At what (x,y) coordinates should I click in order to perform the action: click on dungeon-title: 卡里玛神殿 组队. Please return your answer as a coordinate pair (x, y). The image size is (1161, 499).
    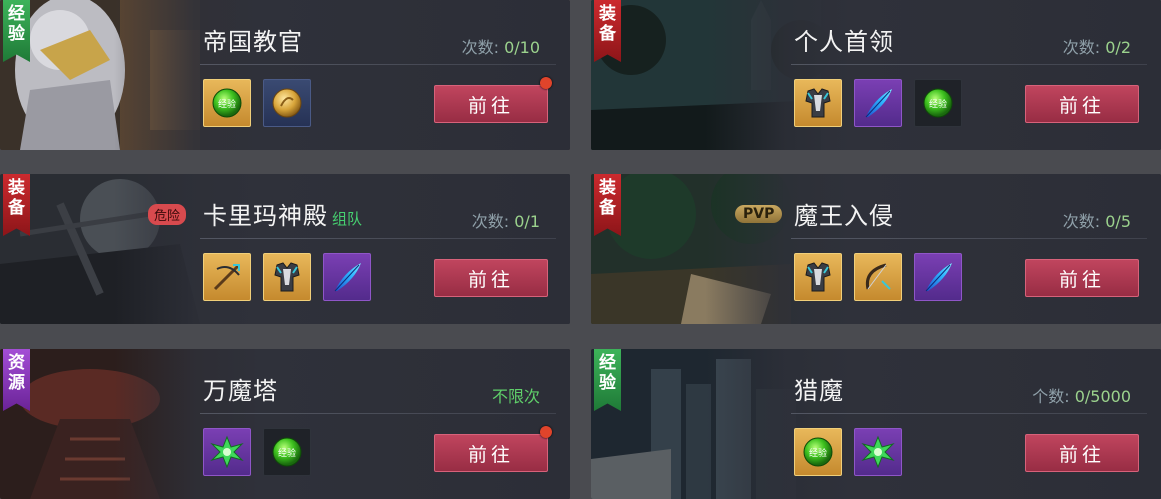
    Looking at the image, I should click on (283, 216).